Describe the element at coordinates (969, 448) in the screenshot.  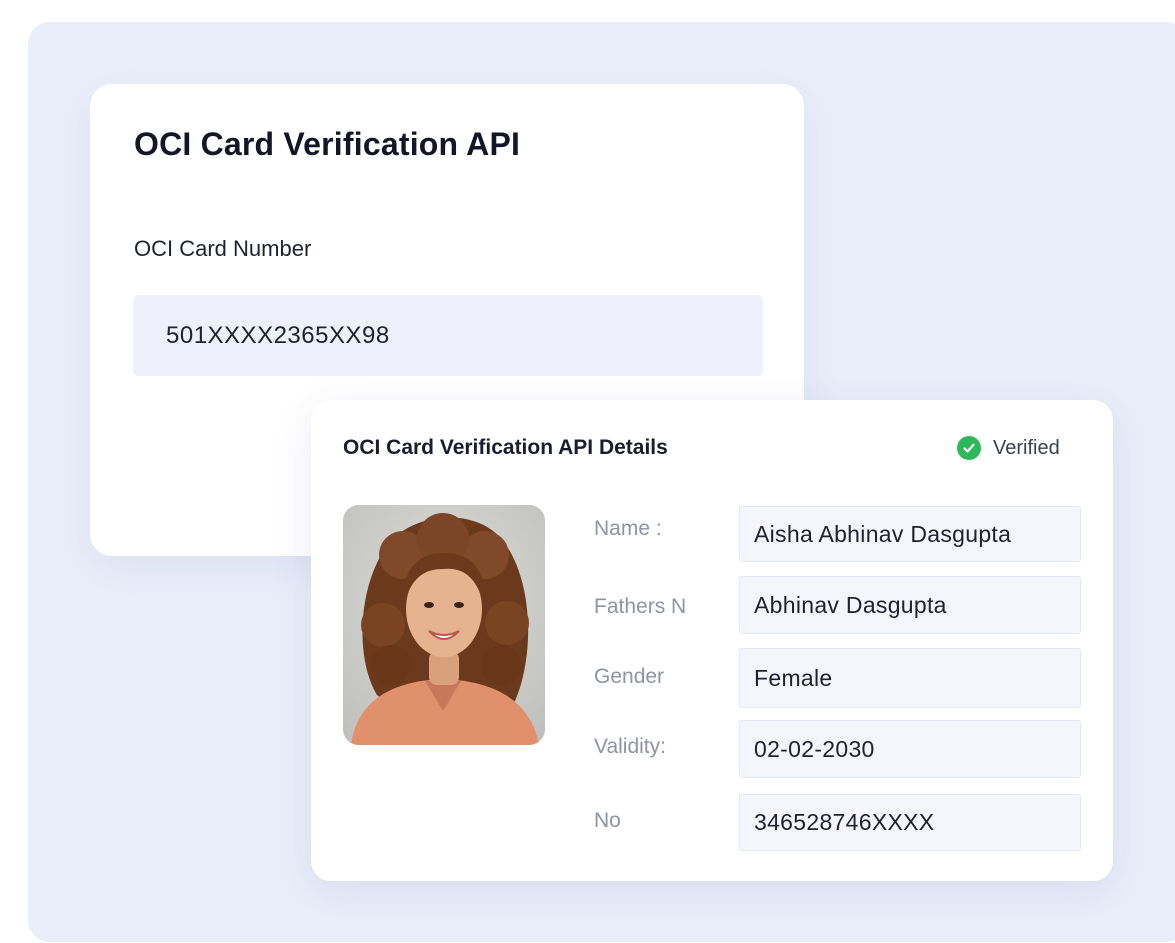
I see `check-circle-icon` at that location.